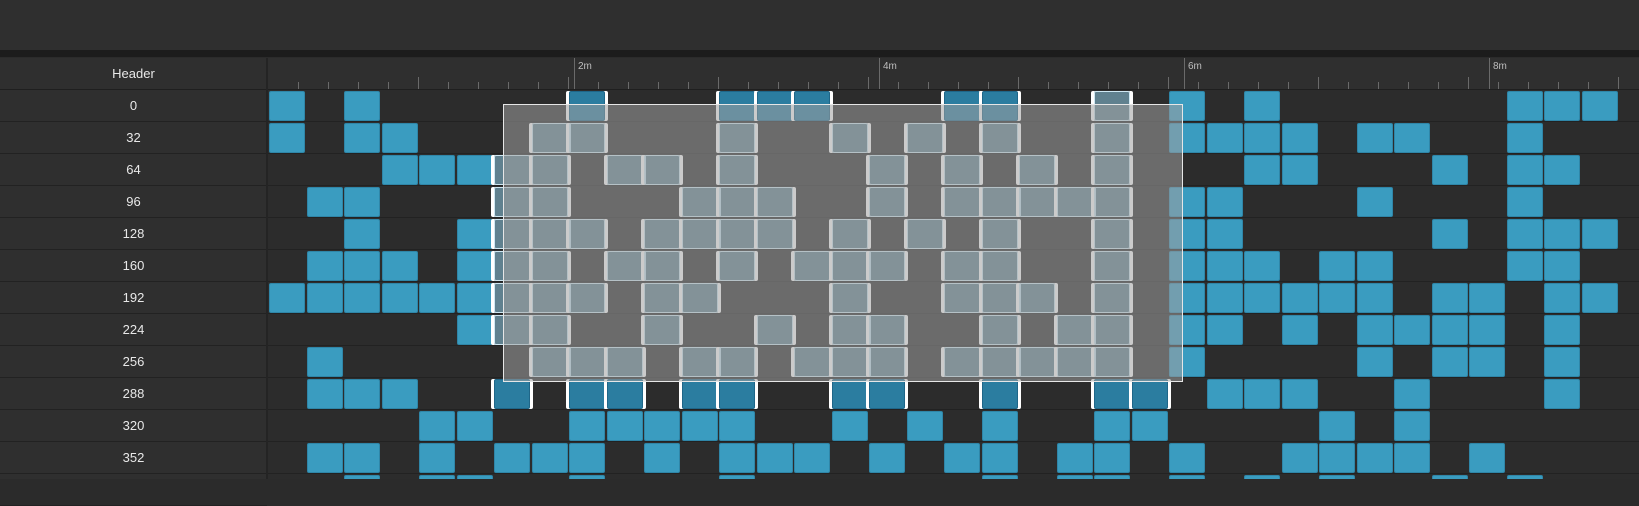 This screenshot has height=506, width=1639. What do you see at coordinates (133, 106) in the screenshot?
I see `row-label: 0` at bounding box center [133, 106].